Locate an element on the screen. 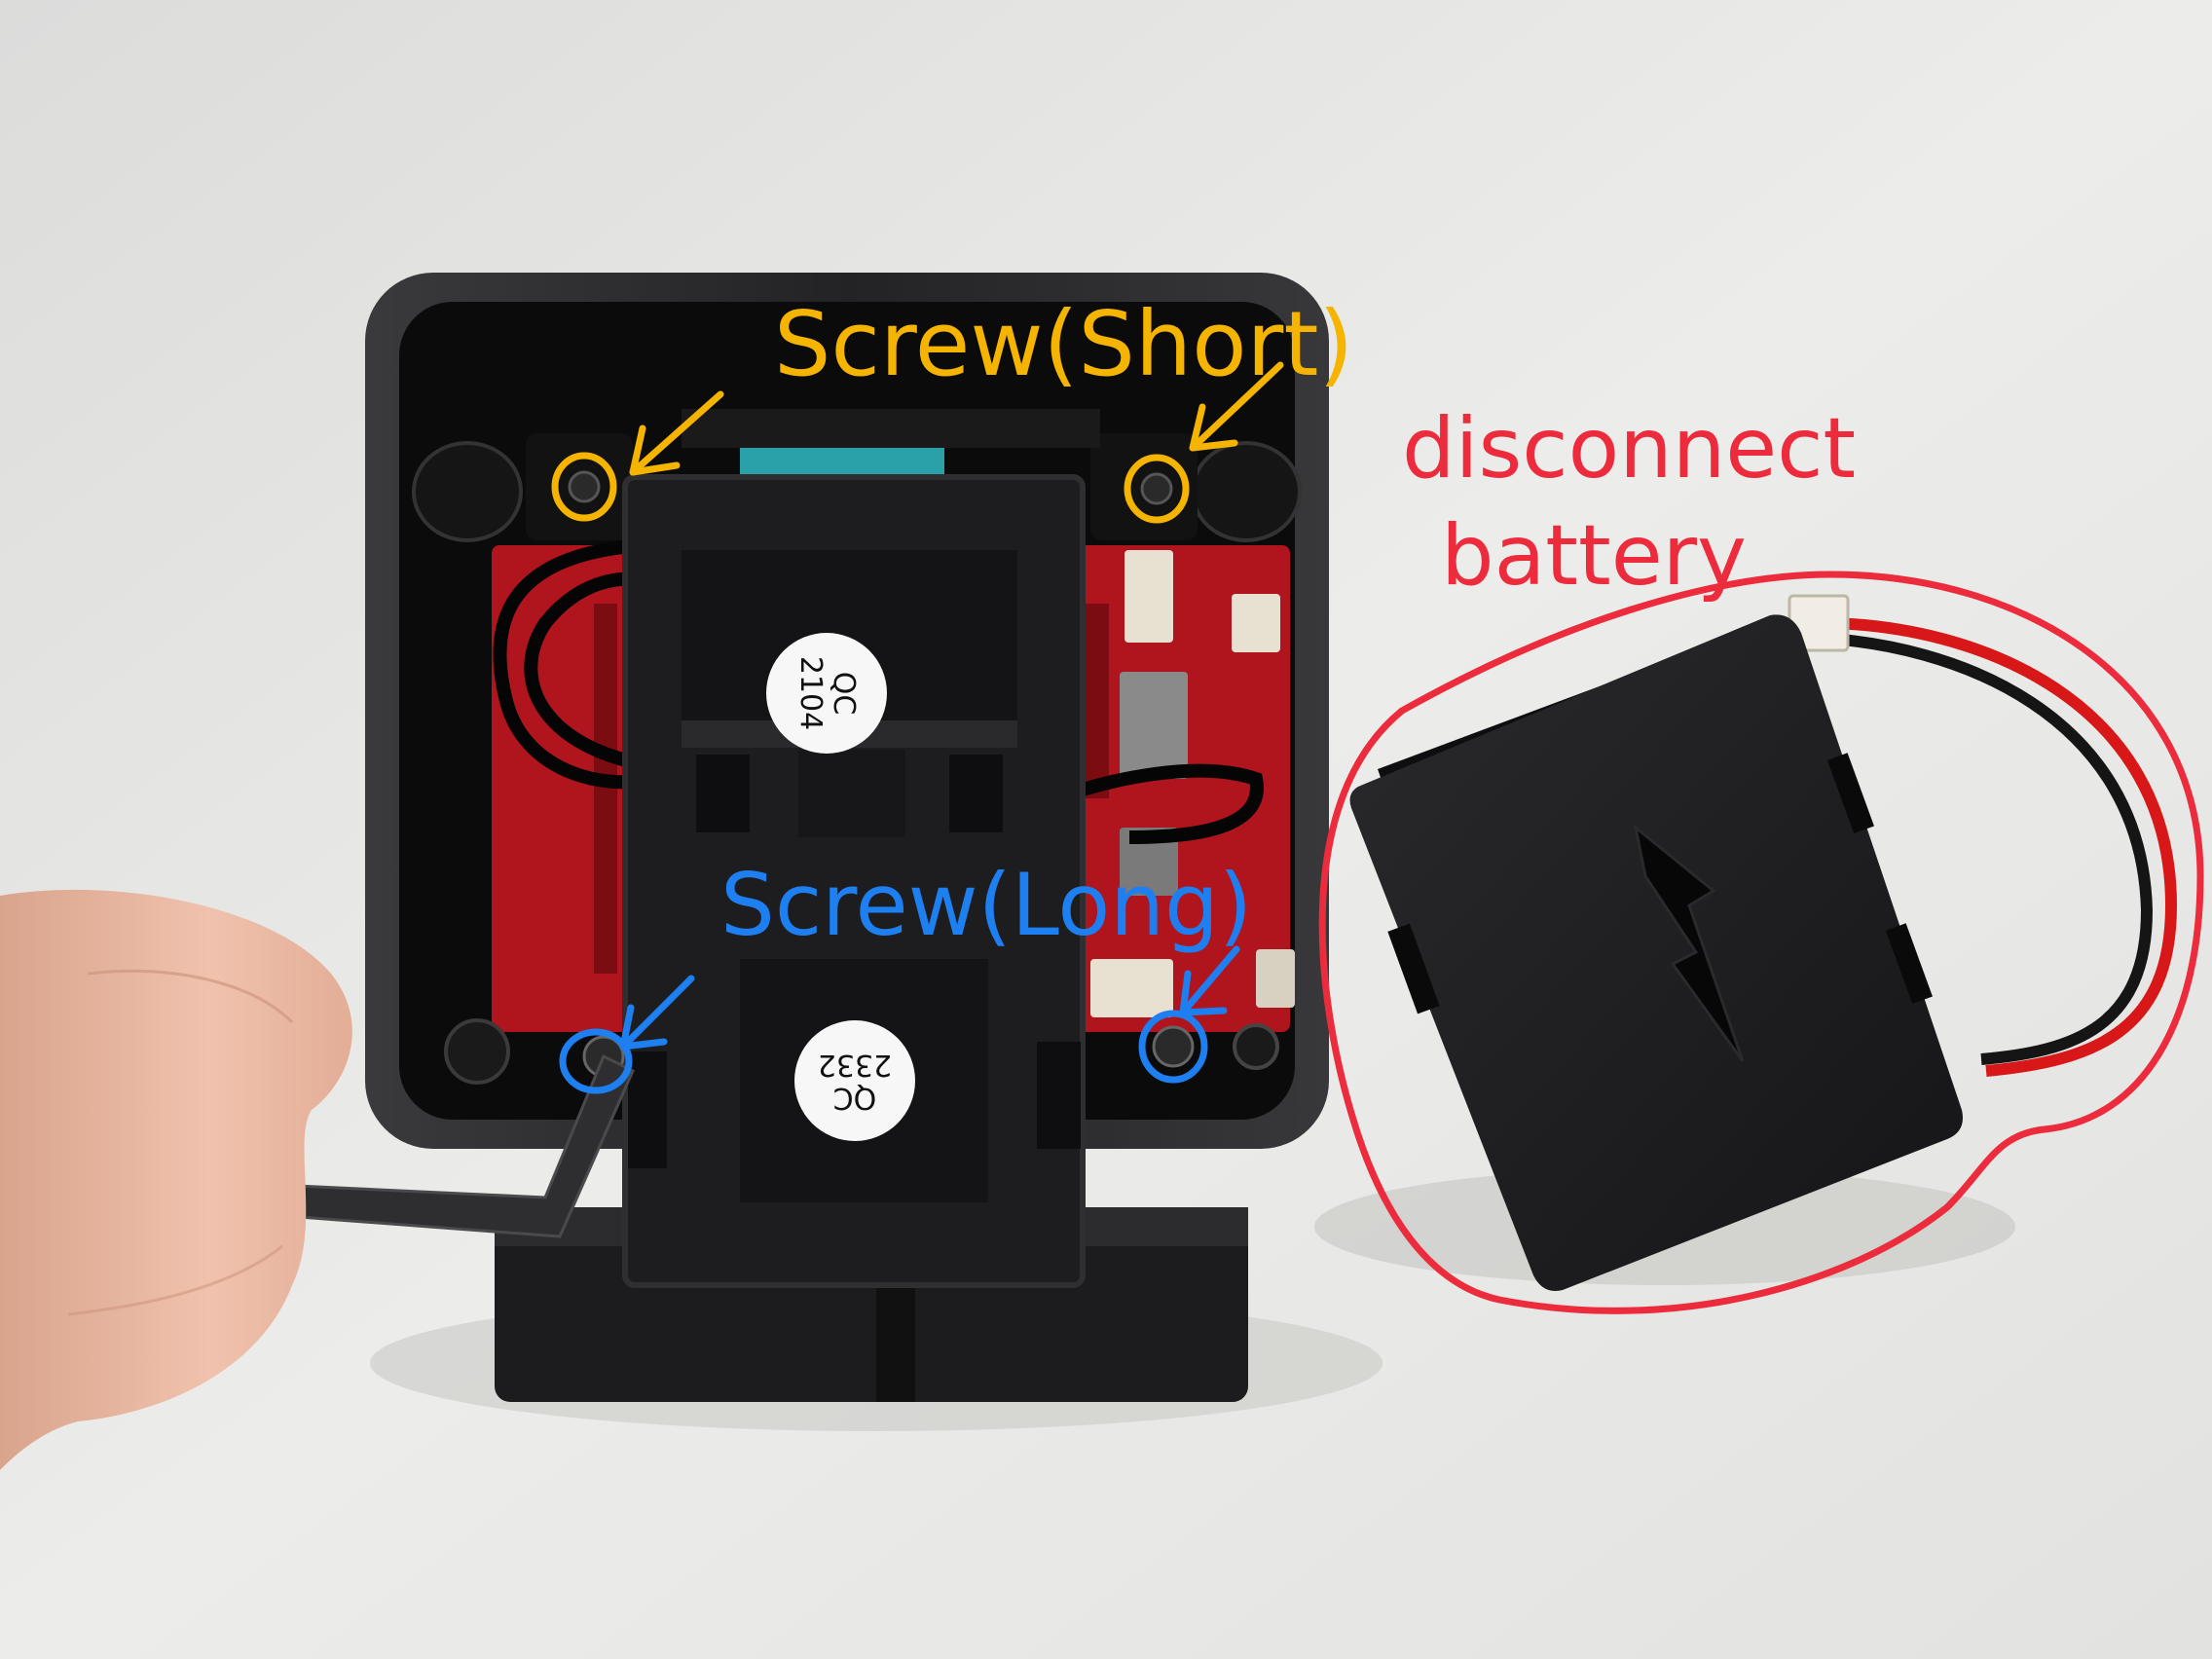 Image resolution: width=2212 pixels, height=1659 pixels. qc-top-line1: QC is located at coordinates (844, 694).